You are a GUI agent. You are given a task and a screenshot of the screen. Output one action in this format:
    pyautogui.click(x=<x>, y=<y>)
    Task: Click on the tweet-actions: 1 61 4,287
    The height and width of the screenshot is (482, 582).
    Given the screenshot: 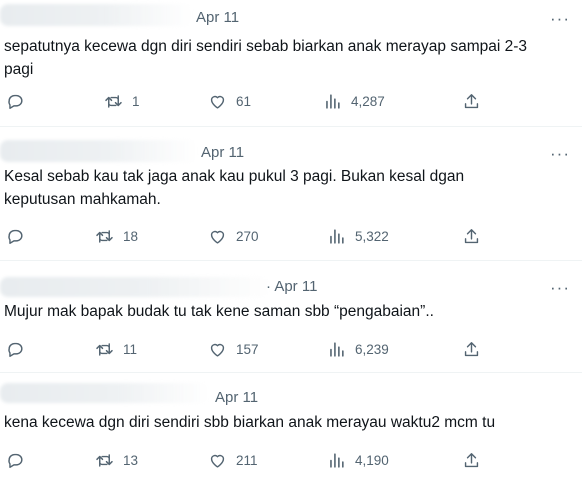 What is the action you would take?
    pyautogui.click(x=291, y=101)
    